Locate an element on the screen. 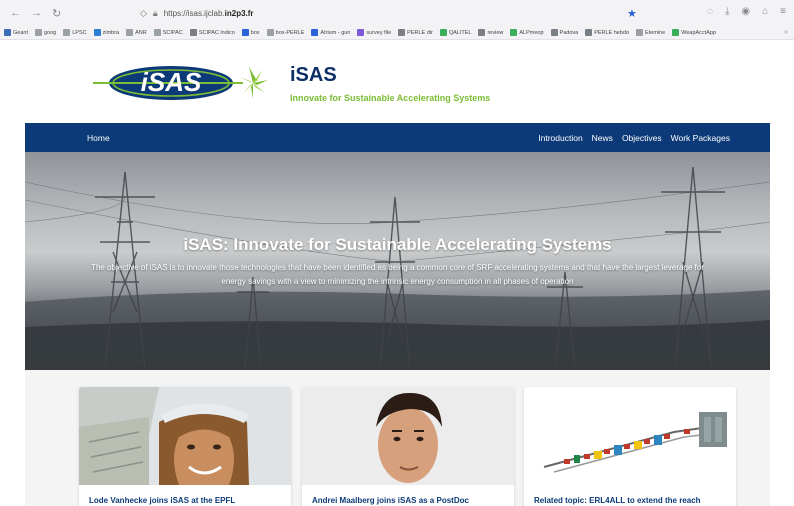 Image resolution: width=794 pixels, height=506 pixels. news-card: Lode Vanhecke joins iSAS at the EPFL is located at coordinates (185, 446).